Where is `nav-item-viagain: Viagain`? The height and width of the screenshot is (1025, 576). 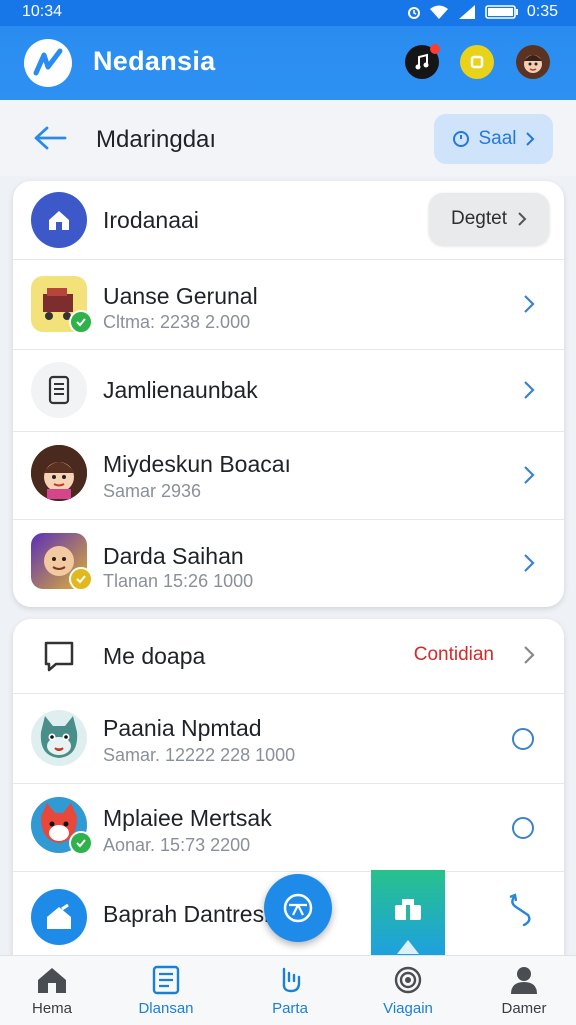
nav-item-viagain: Viagain is located at coordinates (408, 990).